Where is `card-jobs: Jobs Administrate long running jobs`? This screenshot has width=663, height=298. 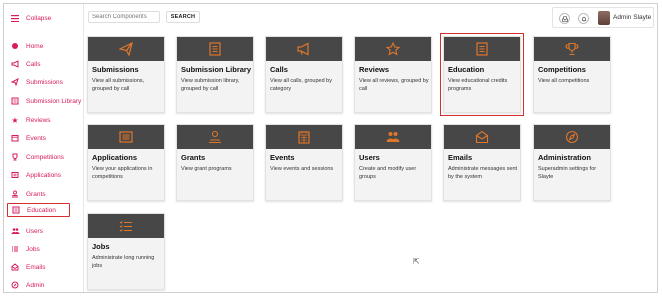 card-jobs: Jobs Administrate long running jobs is located at coordinates (126, 251).